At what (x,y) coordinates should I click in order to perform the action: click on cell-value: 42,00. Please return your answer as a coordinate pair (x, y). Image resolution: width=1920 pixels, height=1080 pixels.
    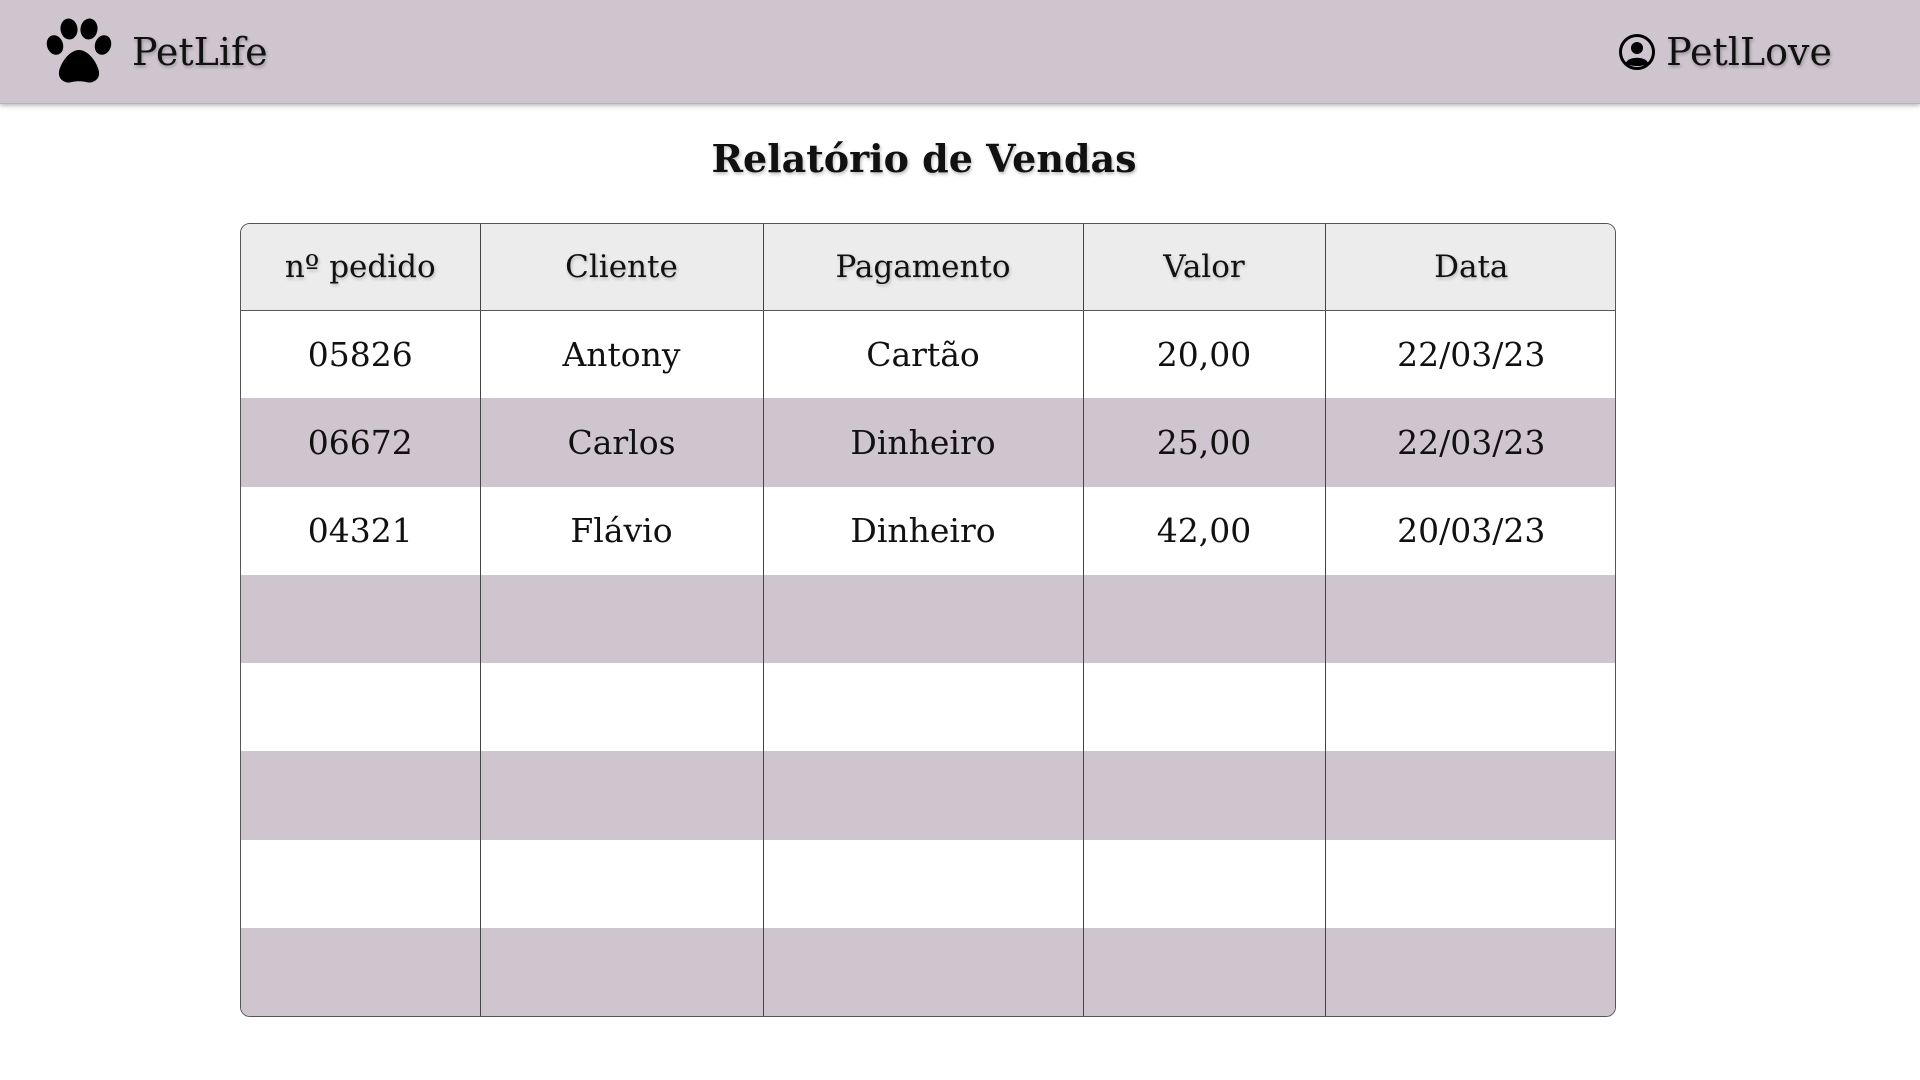
    Looking at the image, I should click on (1203, 530).